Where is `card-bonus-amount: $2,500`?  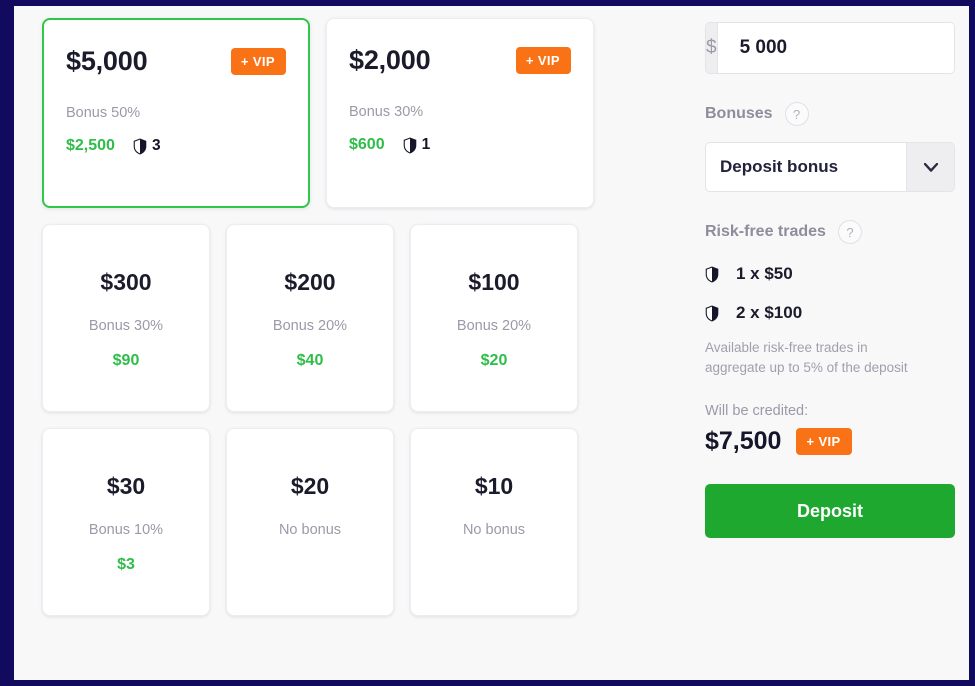
card-bonus-amount: $2,500 is located at coordinates (90, 145).